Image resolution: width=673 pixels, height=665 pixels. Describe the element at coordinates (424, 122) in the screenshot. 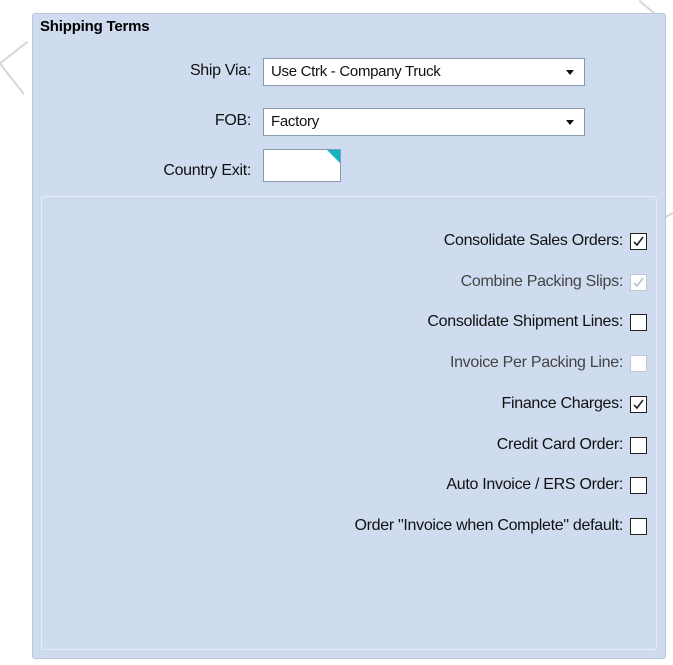

I see `fob-select: Factory` at that location.